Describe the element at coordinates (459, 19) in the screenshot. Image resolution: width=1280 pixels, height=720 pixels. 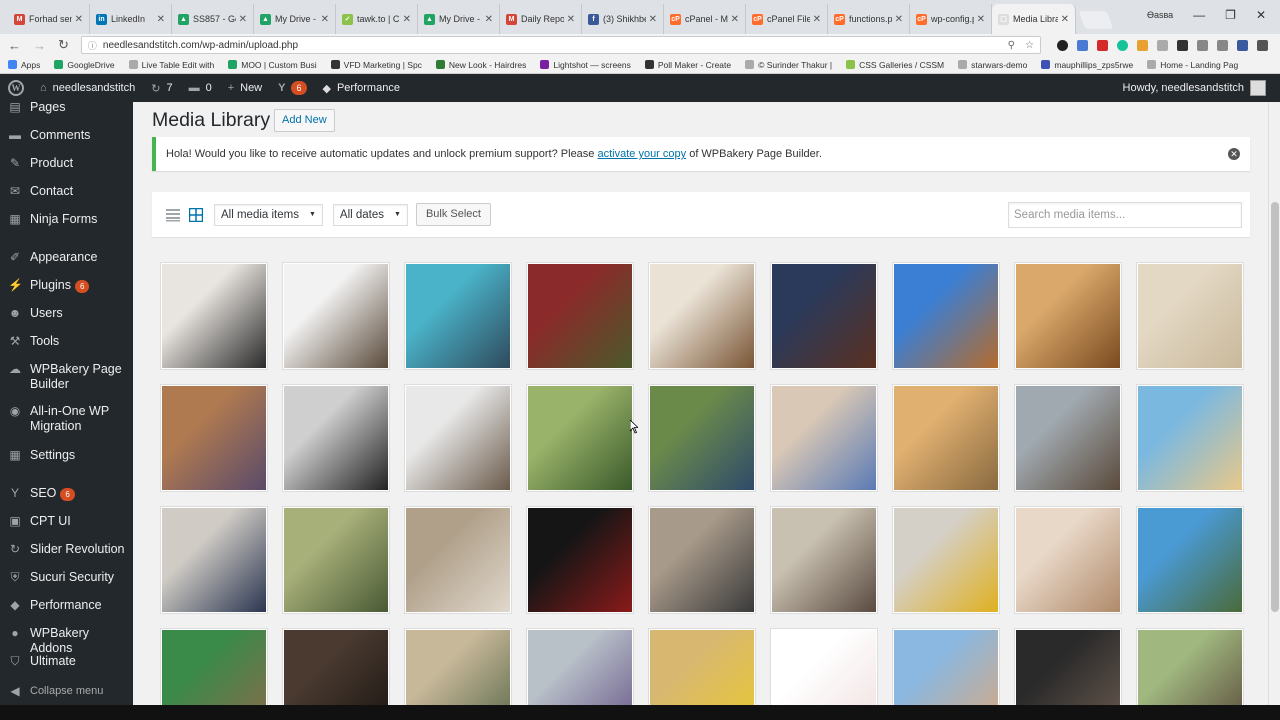
I see `browser-tab: ▲ My Drive - G✕` at that location.